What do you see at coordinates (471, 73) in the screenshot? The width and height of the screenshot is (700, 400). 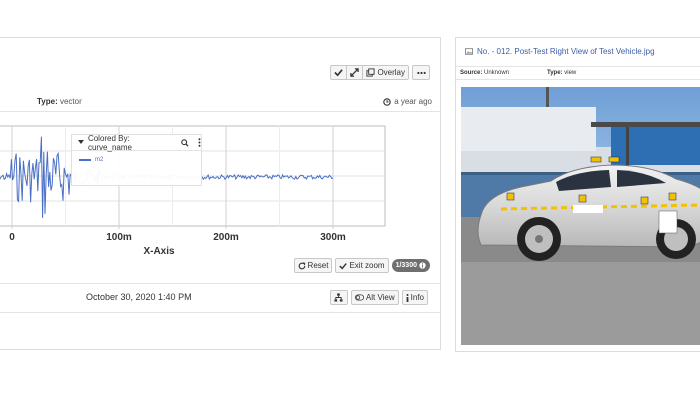 I see `source-label: Source:` at bounding box center [471, 73].